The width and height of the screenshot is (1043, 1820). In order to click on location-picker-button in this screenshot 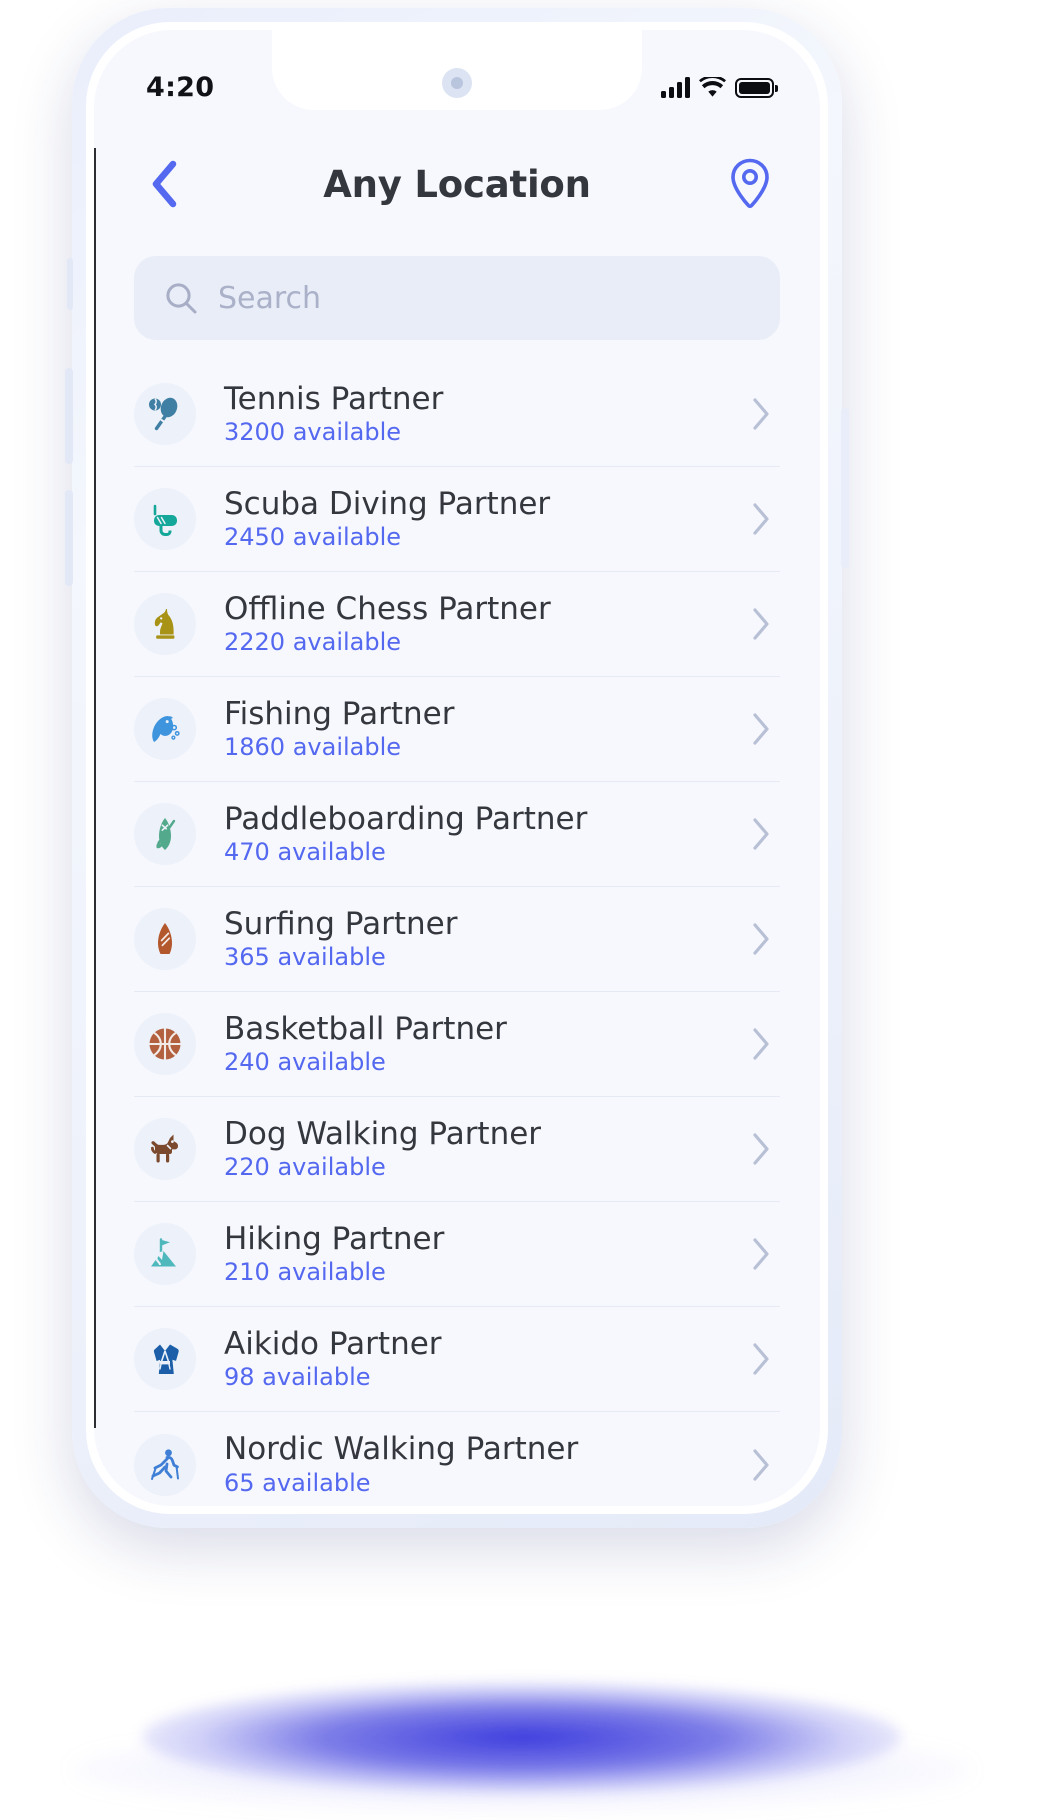, I will do `click(750, 184)`.